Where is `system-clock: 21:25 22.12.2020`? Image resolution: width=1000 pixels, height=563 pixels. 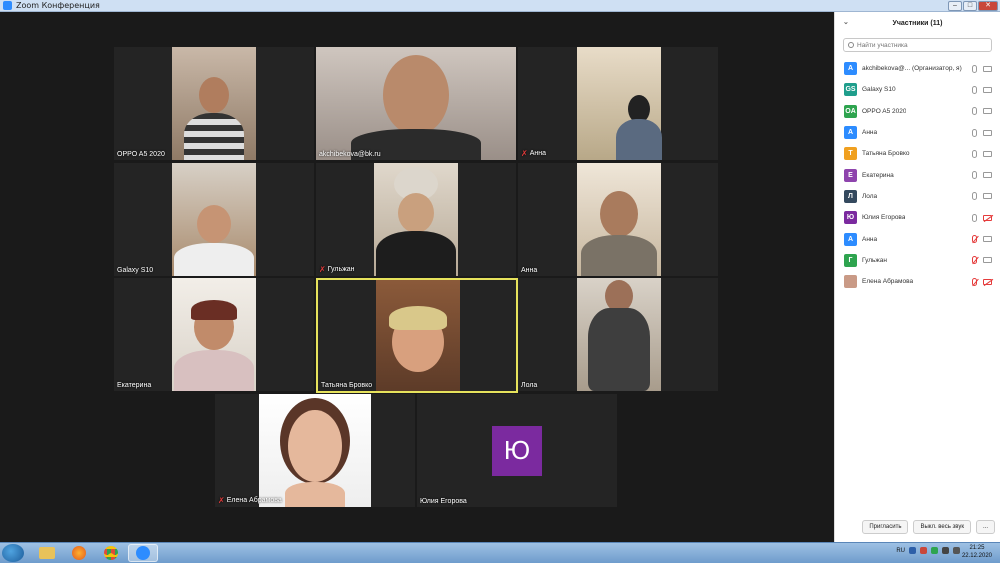 system-clock: 21:25 22.12.2020 is located at coordinates (977, 552).